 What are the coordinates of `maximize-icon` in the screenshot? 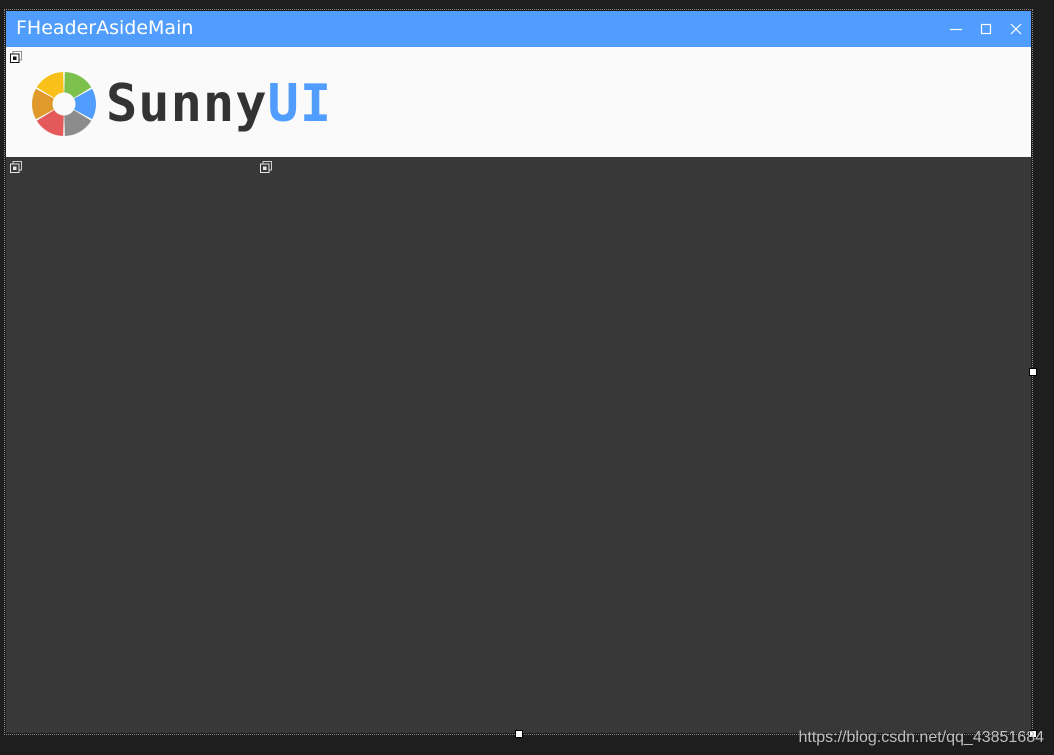 It's located at (986, 29).